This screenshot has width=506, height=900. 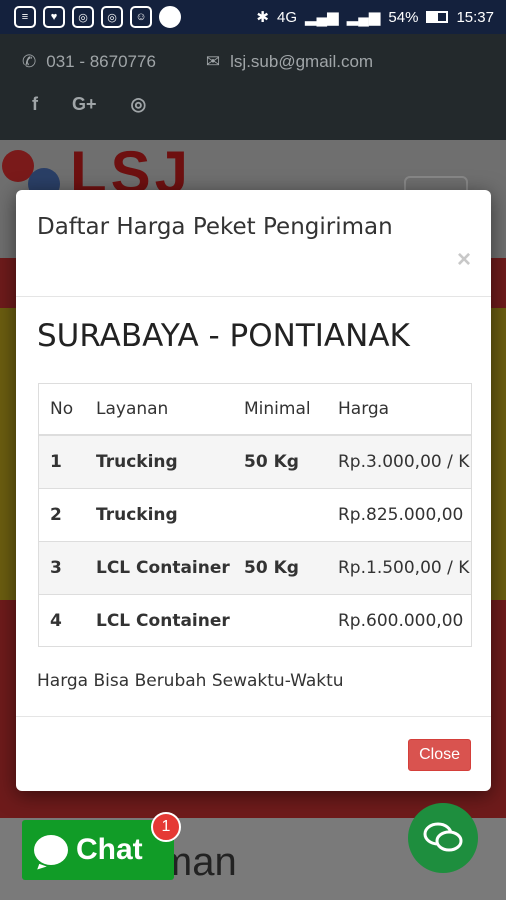 What do you see at coordinates (223, 336) in the screenshot?
I see `route-title: SURABAYA - PONTIANAK` at bounding box center [223, 336].